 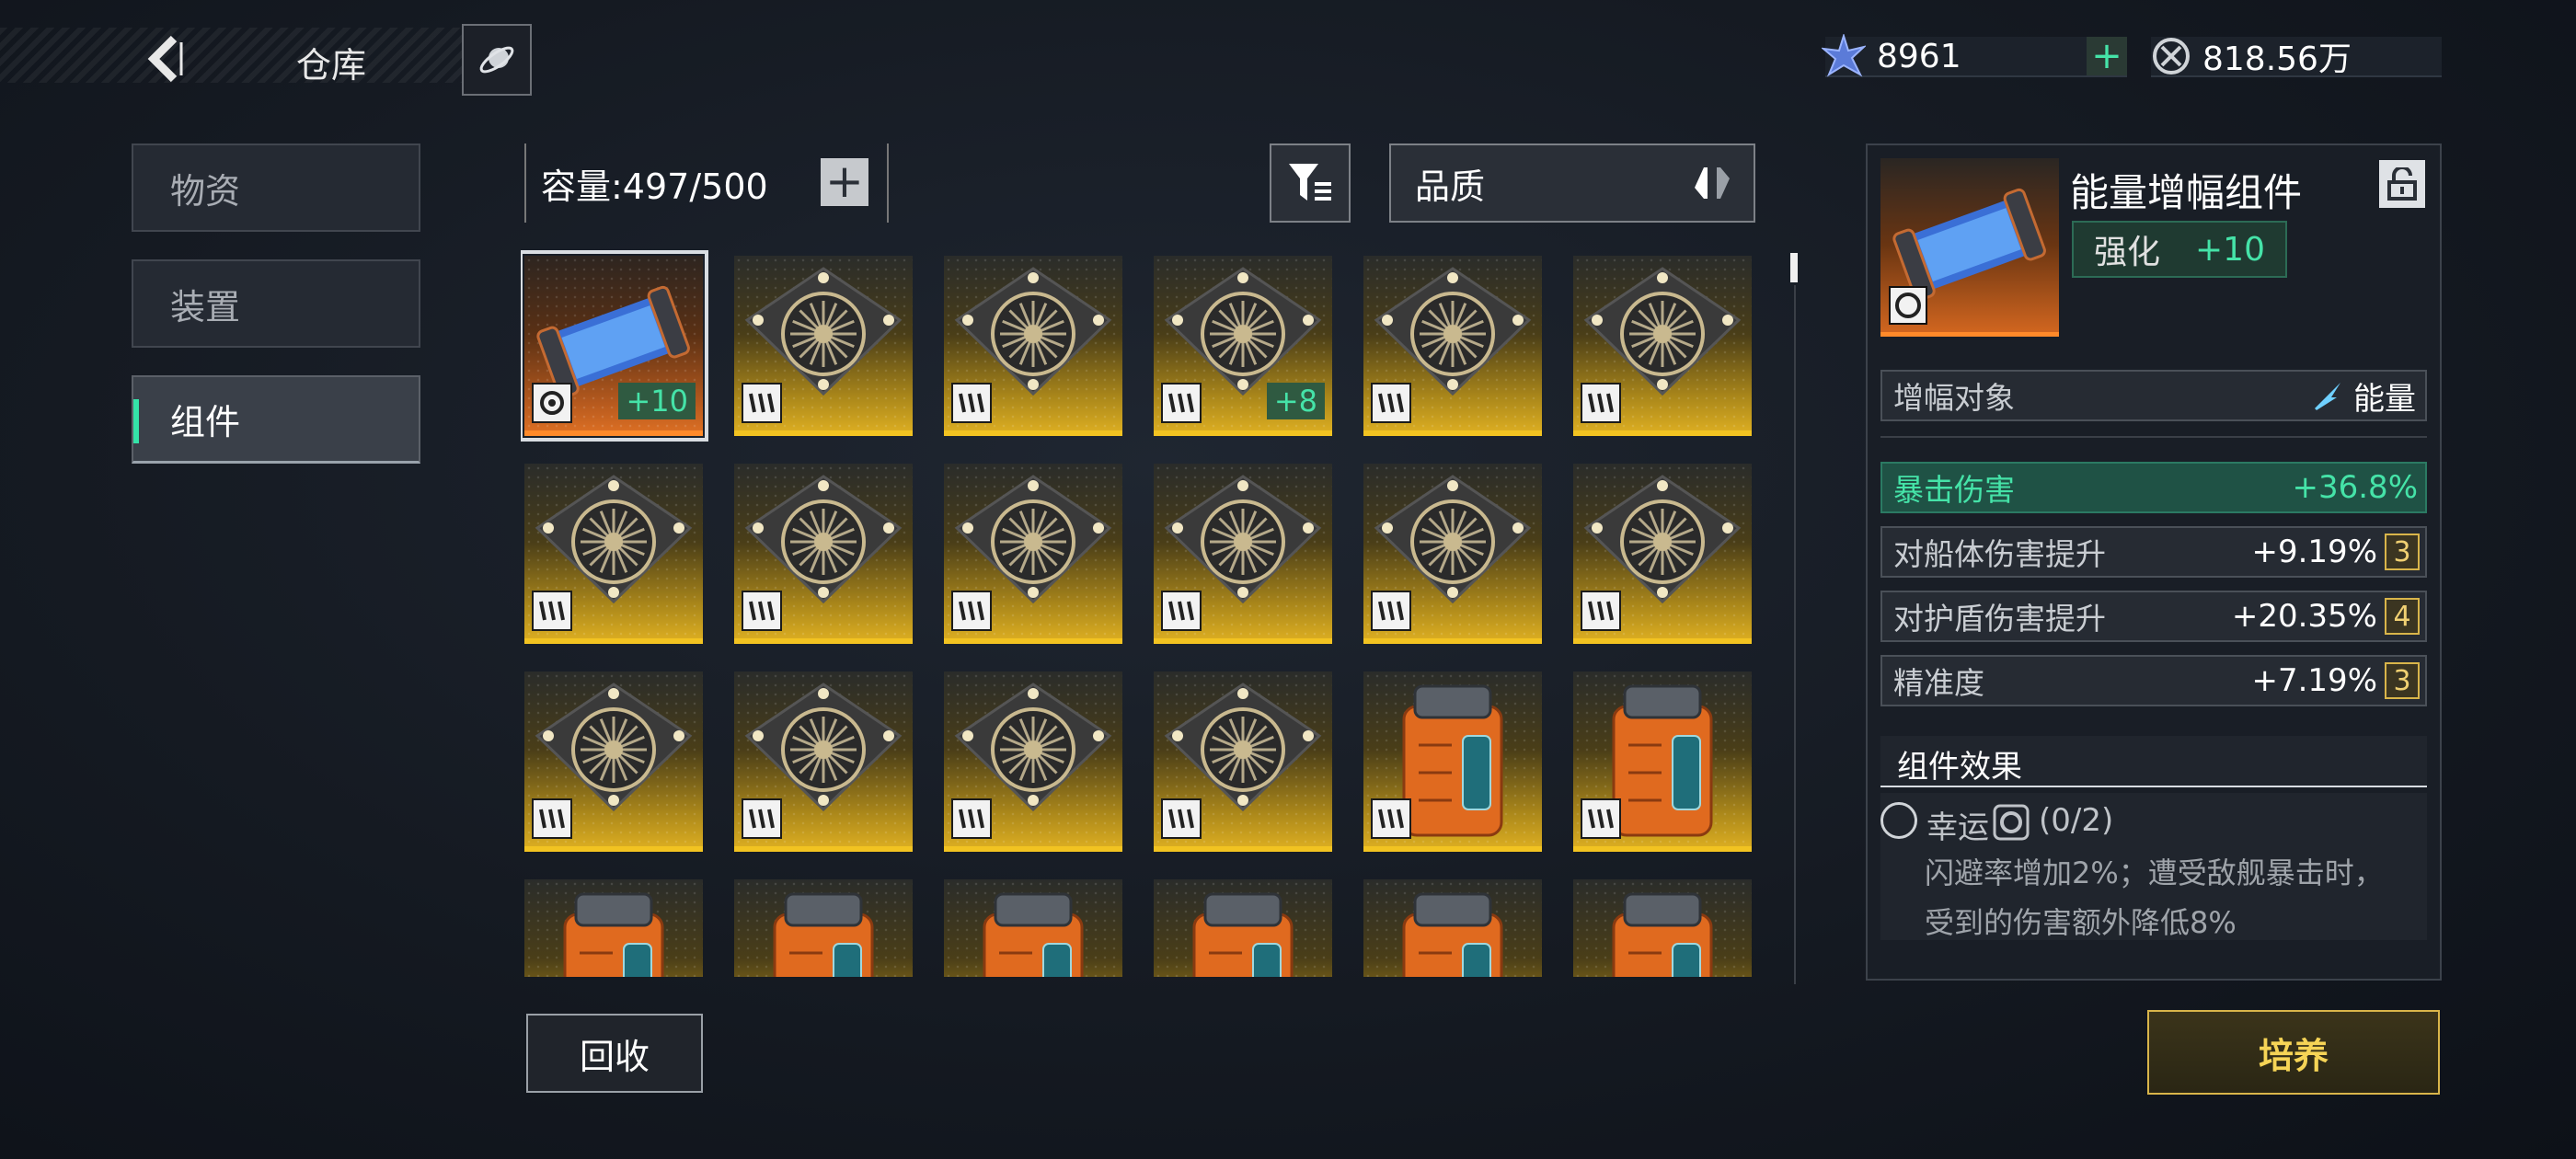 What do you see at coordinates (276, 419) in the screenshot?
I see `tab-components: 组件` at bounding box center [276, 419].